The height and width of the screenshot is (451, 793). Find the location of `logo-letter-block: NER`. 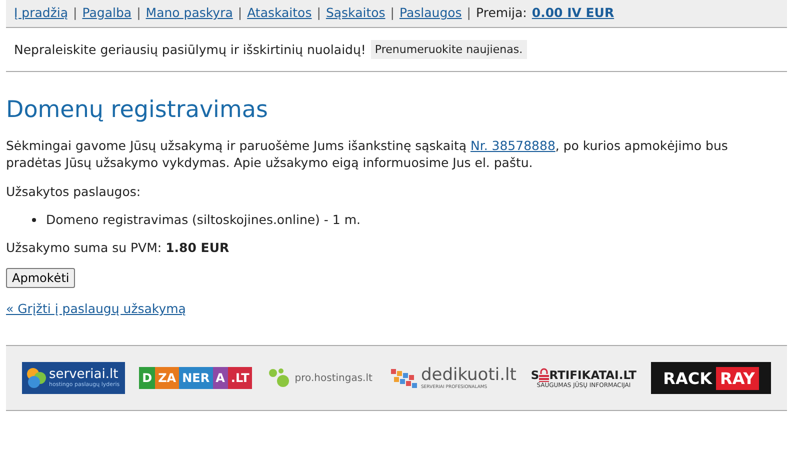

logo-letter-block: NER is located at coordinates (196, 378).